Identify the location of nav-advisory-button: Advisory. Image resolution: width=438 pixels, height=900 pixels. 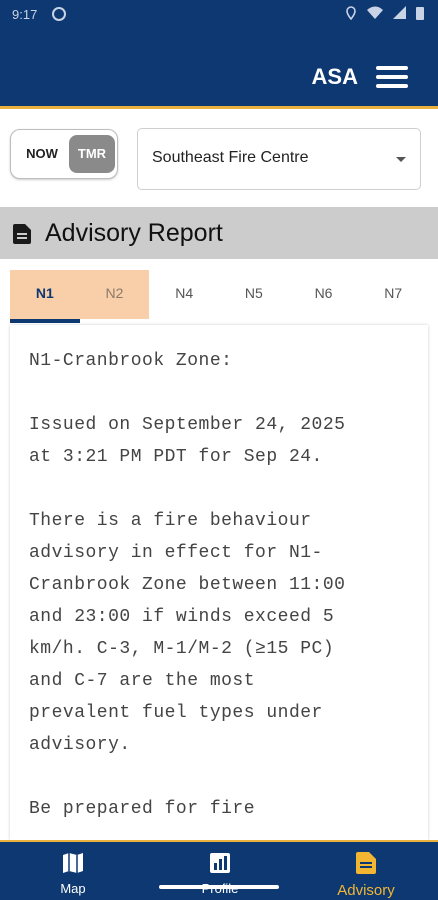
(366, 875).